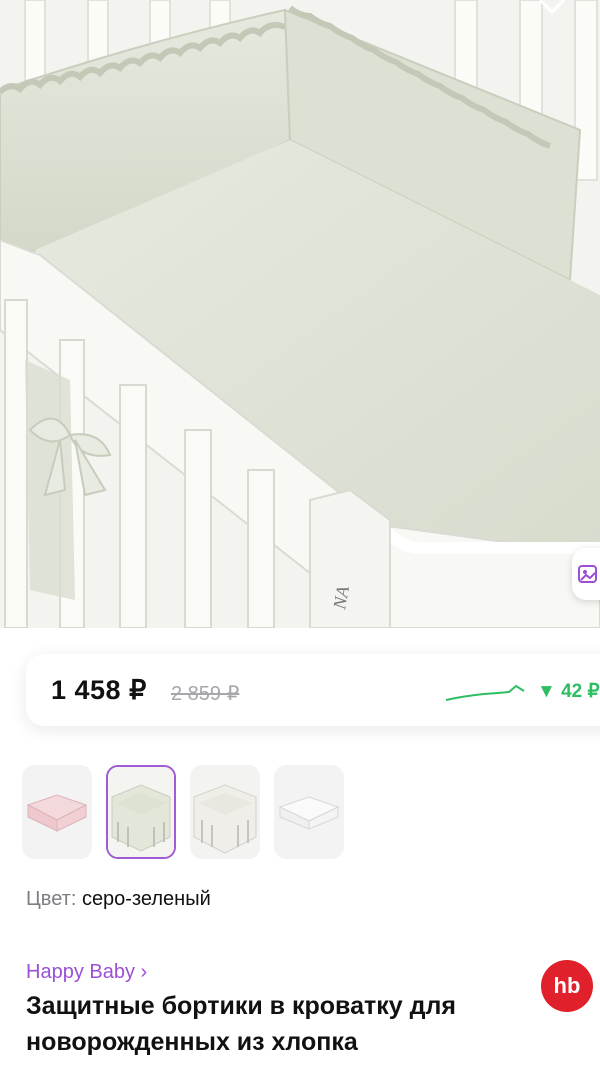 This screenshot has width=600, height=1073. I want to click on favorite-button, so click(552, 11).